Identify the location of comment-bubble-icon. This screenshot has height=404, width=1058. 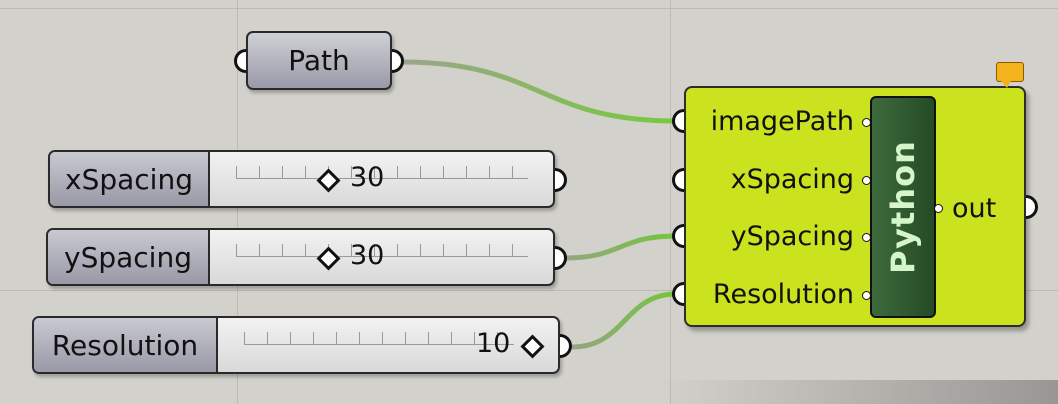
(1010, 75).